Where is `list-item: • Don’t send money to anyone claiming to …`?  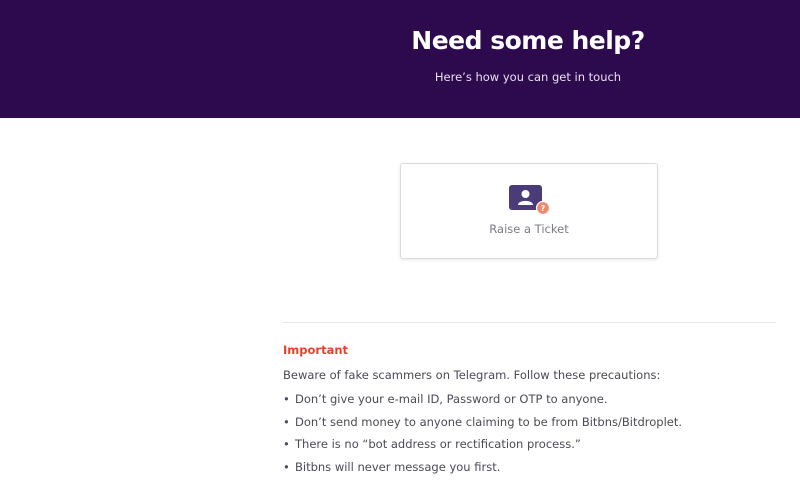 list-item: • Don’t send money to anyone claiming to … is located at coordinates (482, 426).